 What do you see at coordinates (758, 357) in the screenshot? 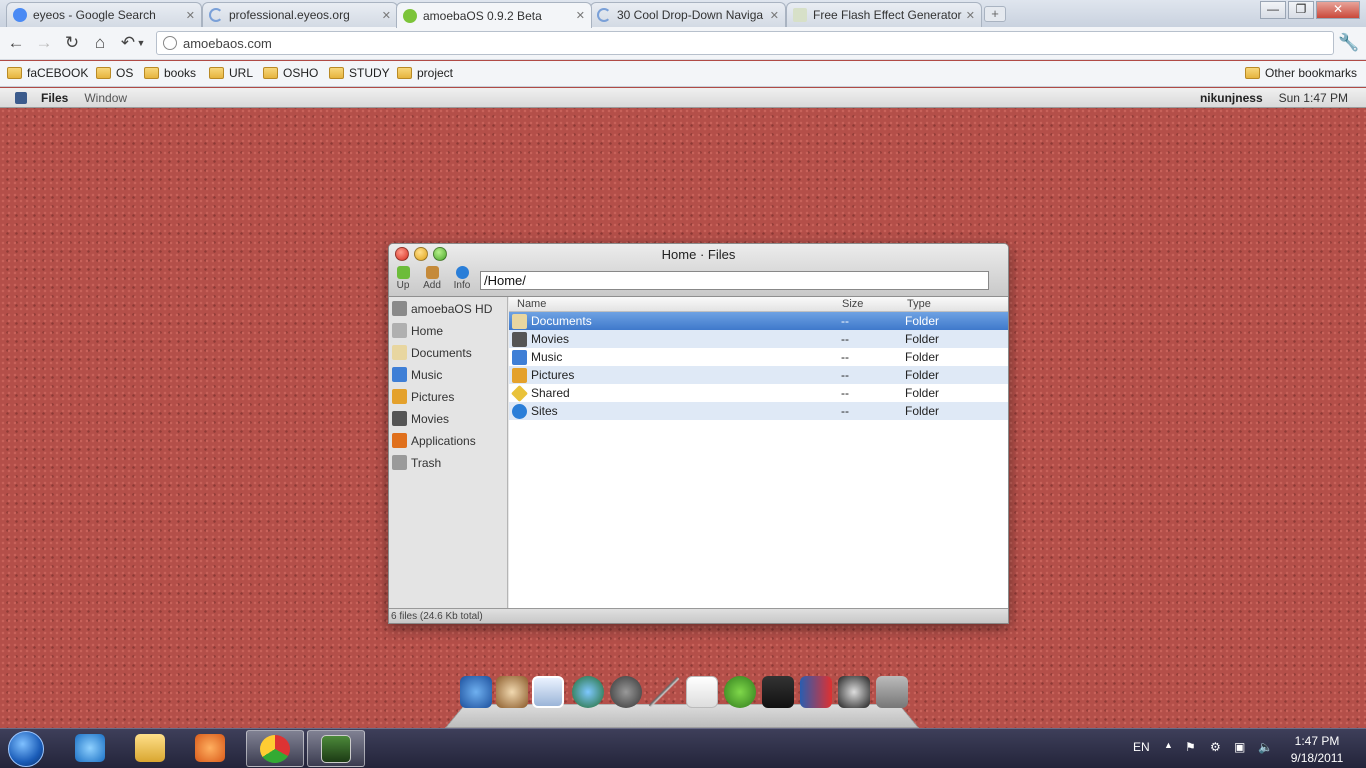
I see `table-row: Music -- Folder` at bounding box center [758, 357].